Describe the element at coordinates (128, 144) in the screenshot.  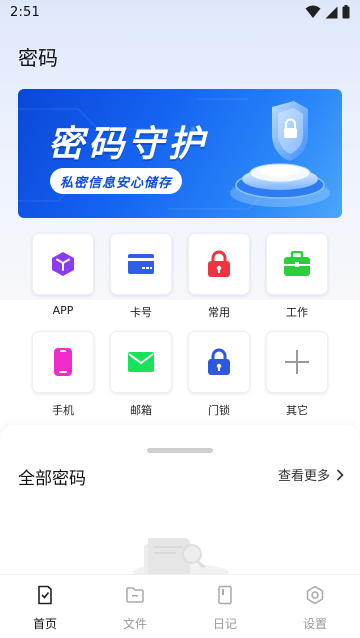
I see `banner-title: 密码守护` at that location.